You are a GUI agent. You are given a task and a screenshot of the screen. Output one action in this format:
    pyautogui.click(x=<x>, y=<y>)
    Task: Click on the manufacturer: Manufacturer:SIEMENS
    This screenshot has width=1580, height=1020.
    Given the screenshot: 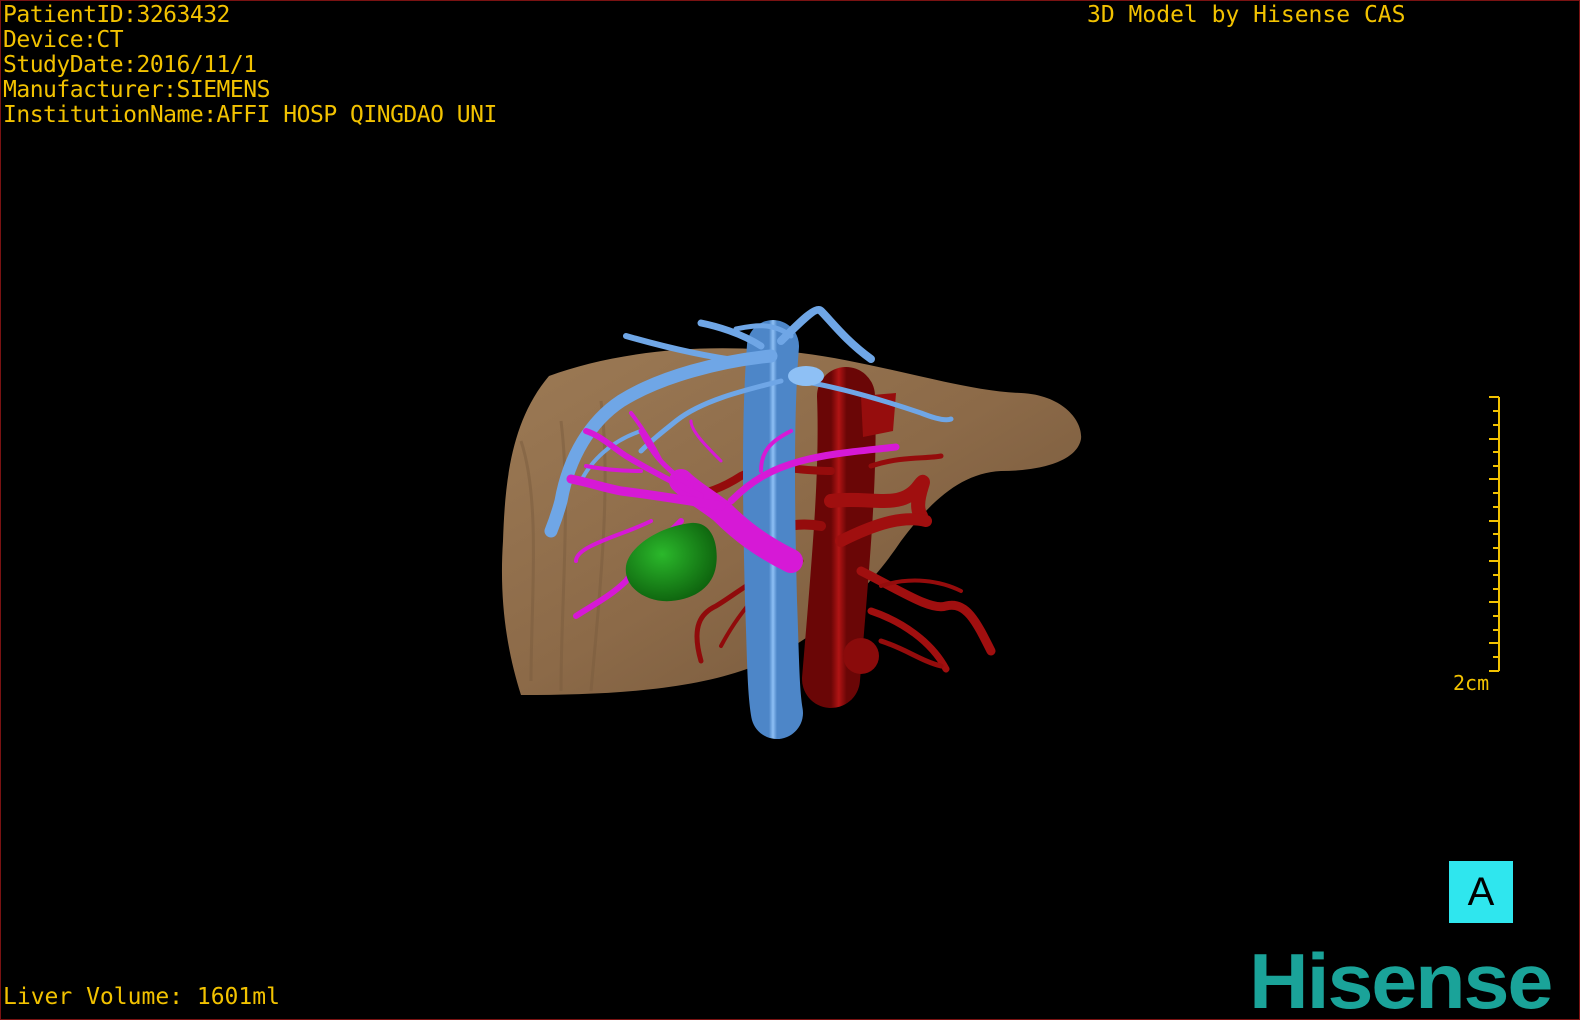 What is the action you would take?
    pyautogui.click(x=136, y=90)
    